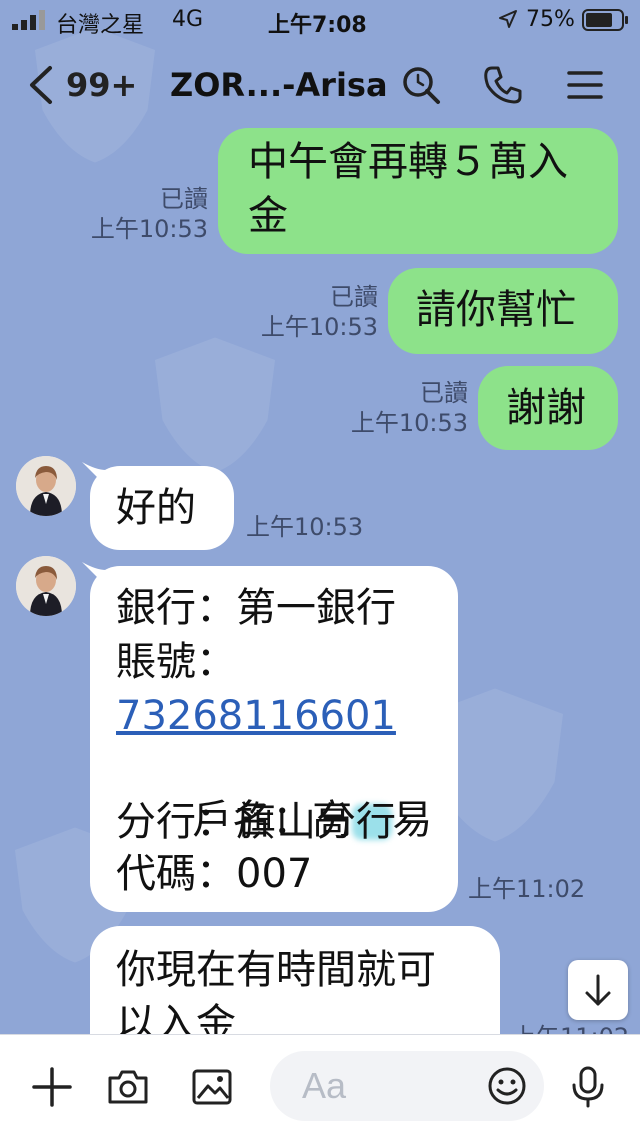  I want to click on branch-line: 分行：旗山分行, so click(256, 822).